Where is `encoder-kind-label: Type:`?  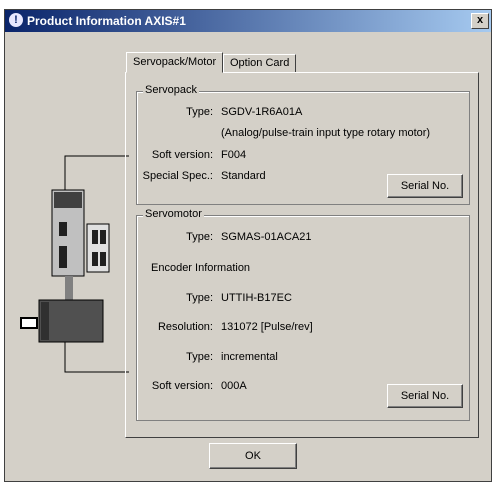 encoder-kind-label: Type: is located at coordinates (199, 357).